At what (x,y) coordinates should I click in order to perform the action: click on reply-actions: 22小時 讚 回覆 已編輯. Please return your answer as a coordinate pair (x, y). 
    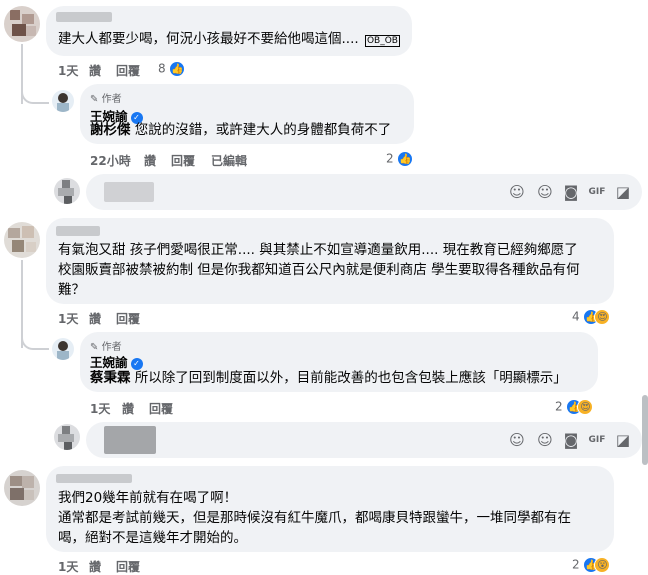
    Looking at the image, I should click on (180, 160).